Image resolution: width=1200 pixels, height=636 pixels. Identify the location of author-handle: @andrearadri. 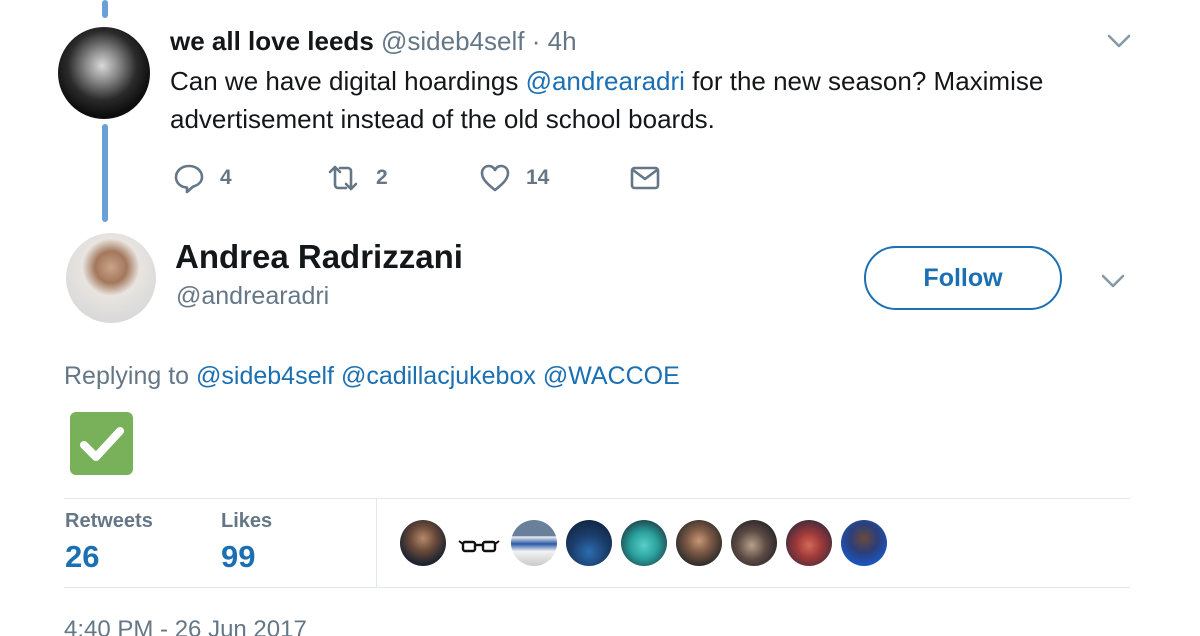
(252, 296).